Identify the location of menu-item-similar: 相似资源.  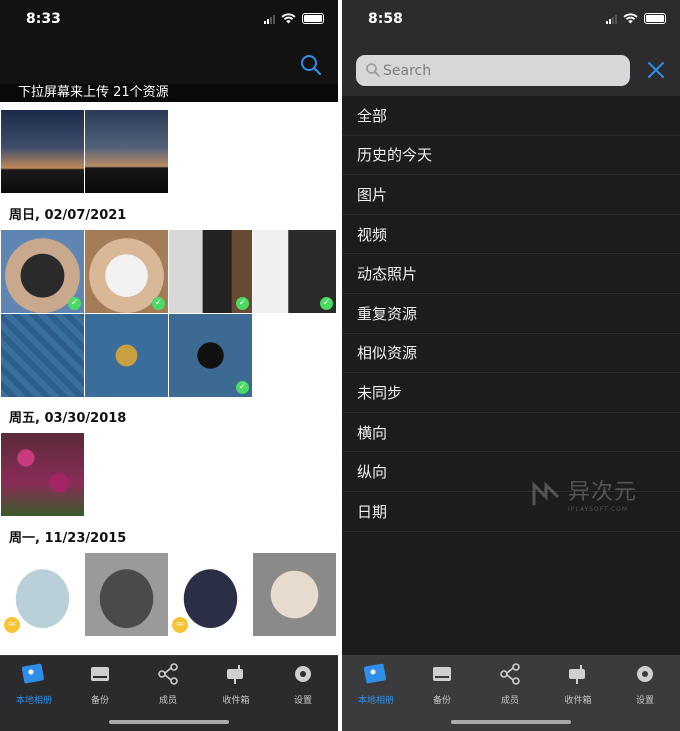
(511, 354).